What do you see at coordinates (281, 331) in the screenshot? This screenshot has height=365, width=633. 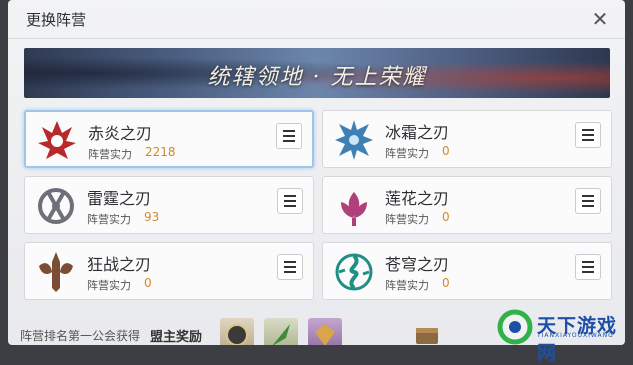 I see `green-blade-item-icon` at bounding box center [281, 331].